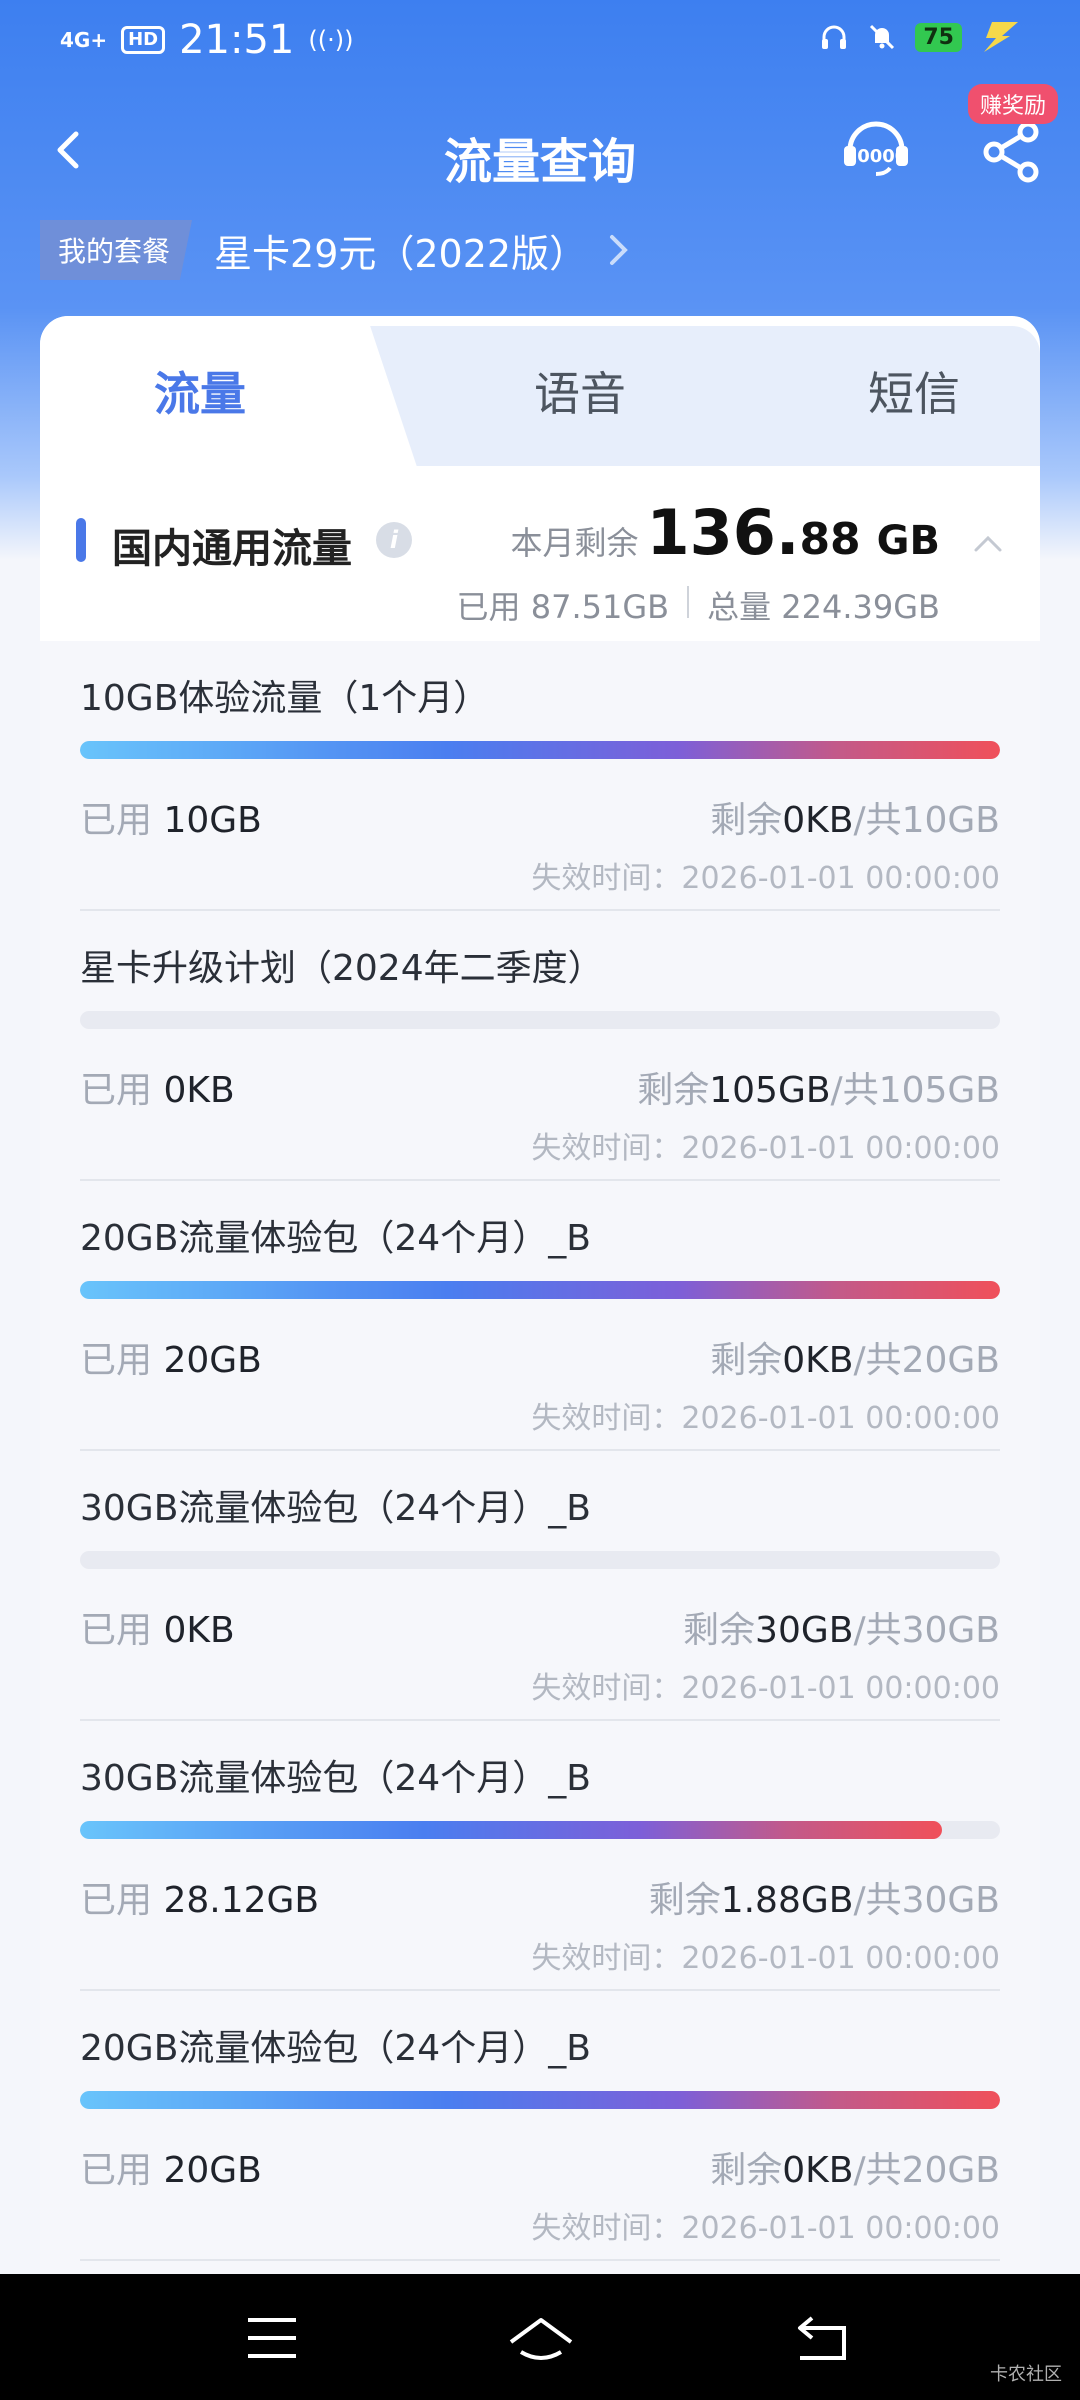 Image resolution: width=1080 pixels, height=2400 pixels. What do you see at coordinates (932, 820) in the screenshot?
I see `total-value: 共10GB` at bounding box center [932, 820].